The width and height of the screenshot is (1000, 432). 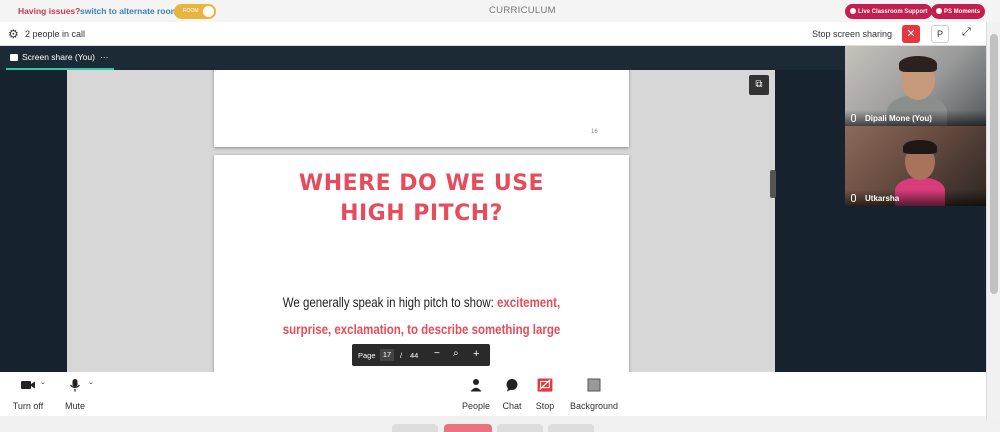 I want to click on camera-label: Turn off, so click(x=28, y=406).